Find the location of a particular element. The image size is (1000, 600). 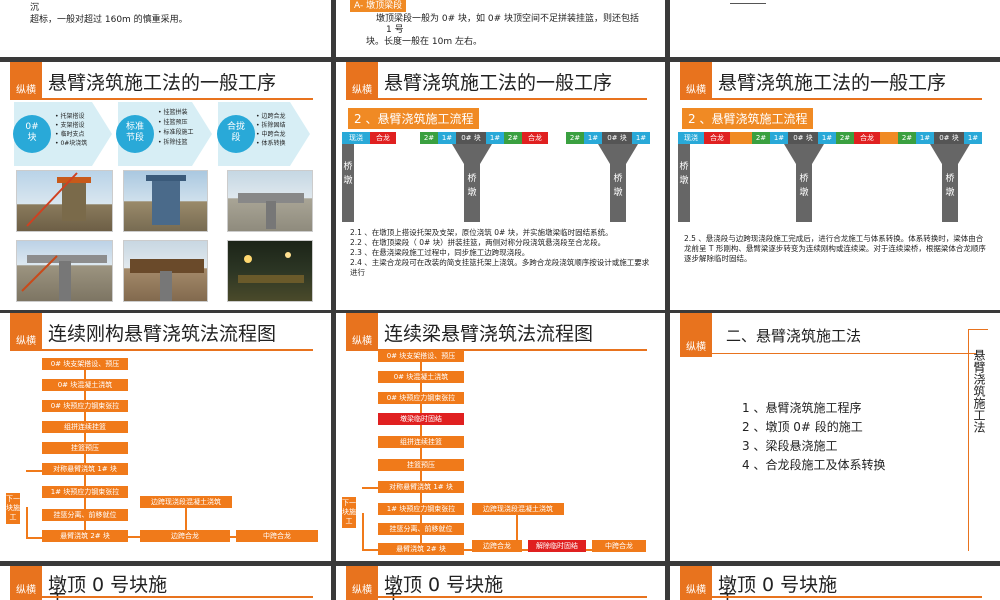

step-0-items: • 托架搭设 • 支架搭设 • 临时支点 • 0#块浇筑 is located at coordinates (71, 130).